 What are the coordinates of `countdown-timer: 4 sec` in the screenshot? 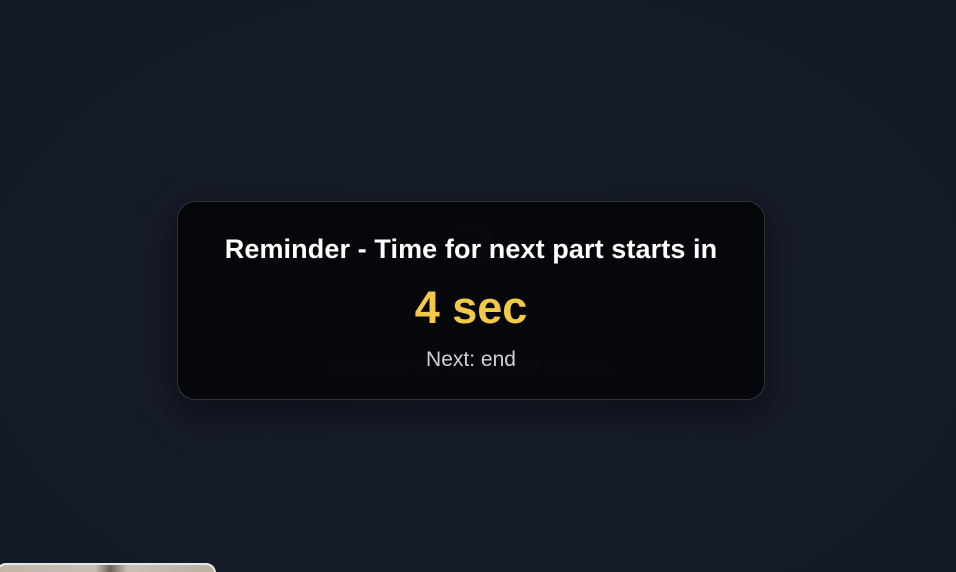 It's located at (471, 307).